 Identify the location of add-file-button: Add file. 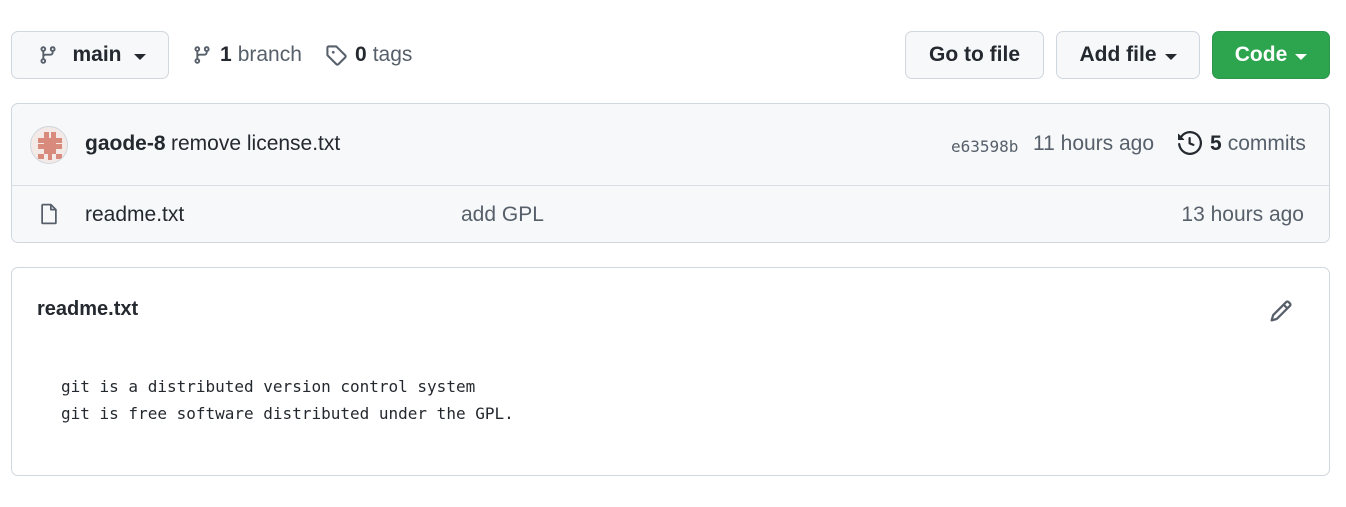
(1128, 55).